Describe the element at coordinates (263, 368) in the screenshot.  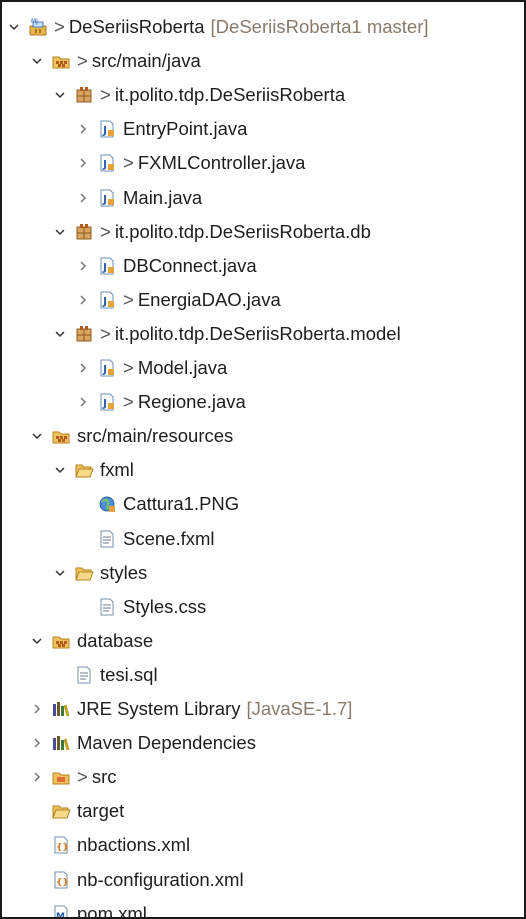
I see `tree-item: J > Model.java` at that location.